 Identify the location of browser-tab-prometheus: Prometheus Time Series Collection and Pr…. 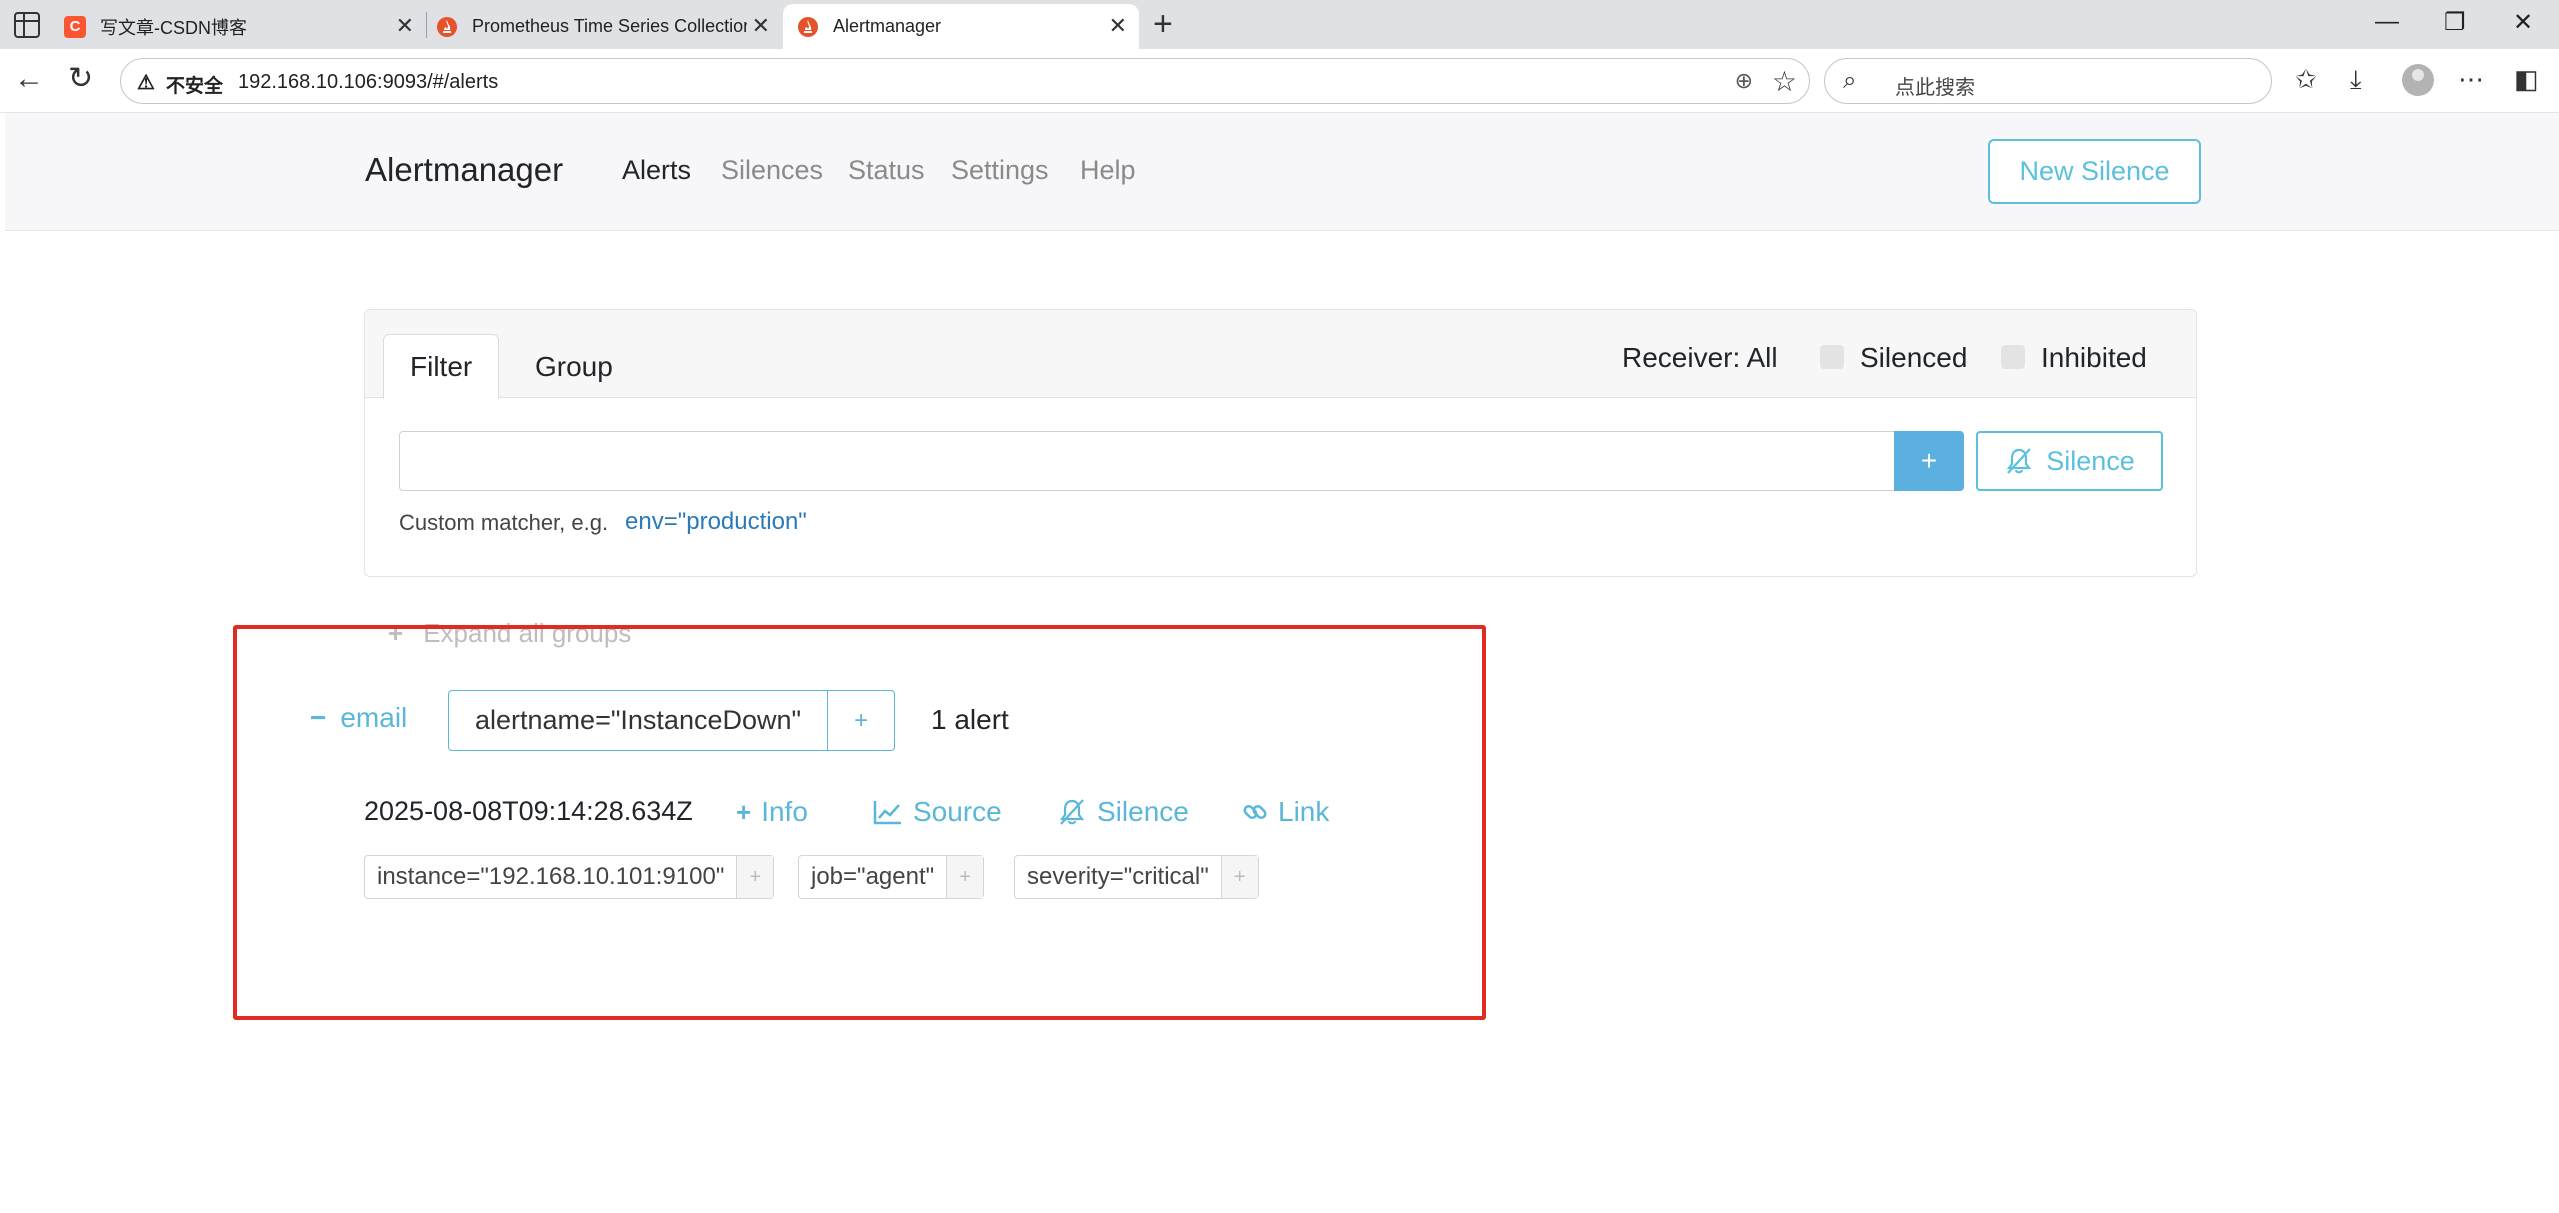
(609, 26).